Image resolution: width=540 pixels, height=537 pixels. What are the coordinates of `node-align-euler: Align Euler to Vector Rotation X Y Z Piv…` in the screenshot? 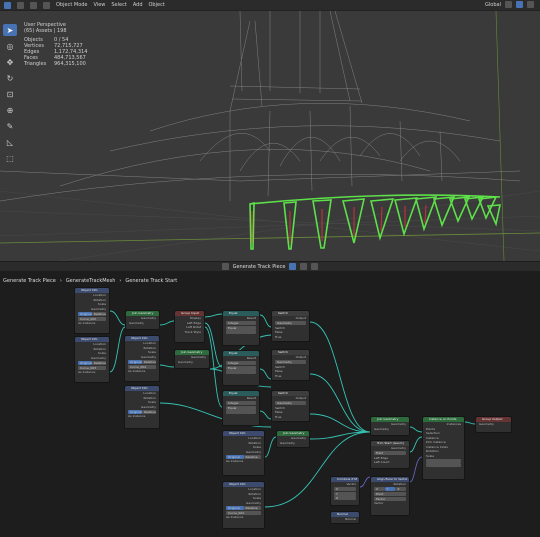 It's located at (390, 496).